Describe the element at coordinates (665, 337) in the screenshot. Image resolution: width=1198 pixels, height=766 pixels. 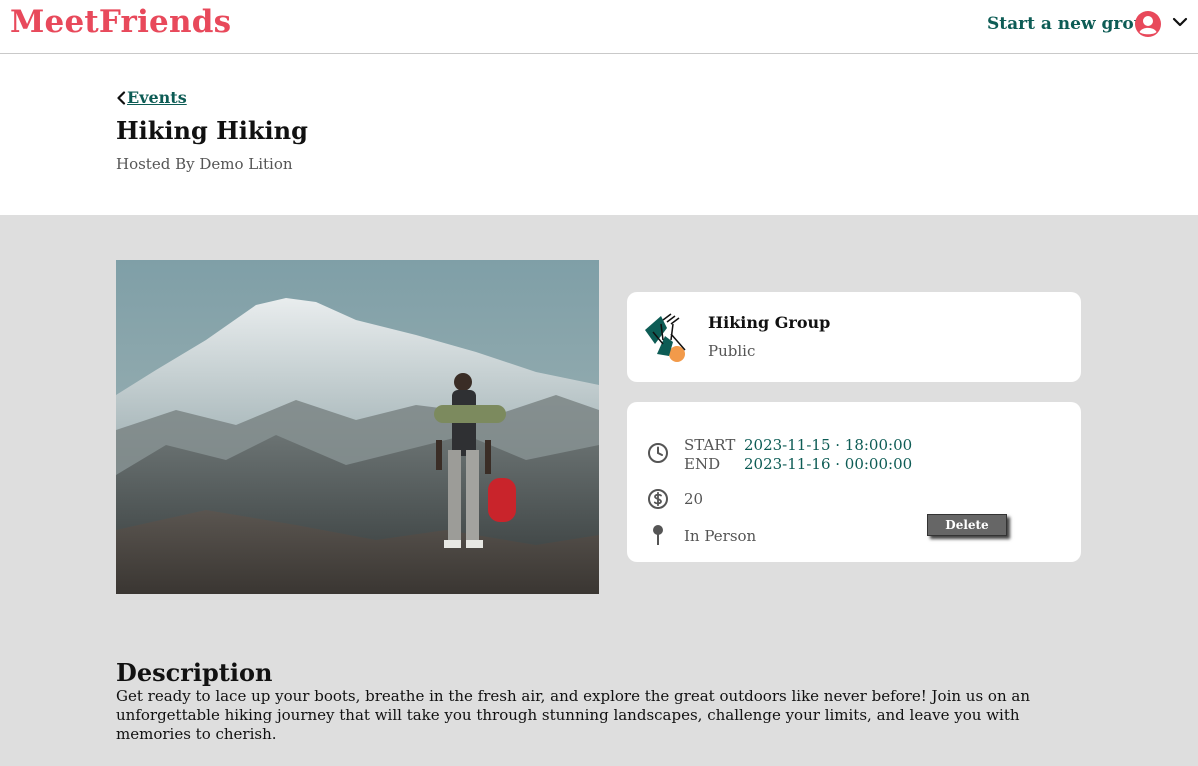
I see `hiking-group-logo-icon` at that location.